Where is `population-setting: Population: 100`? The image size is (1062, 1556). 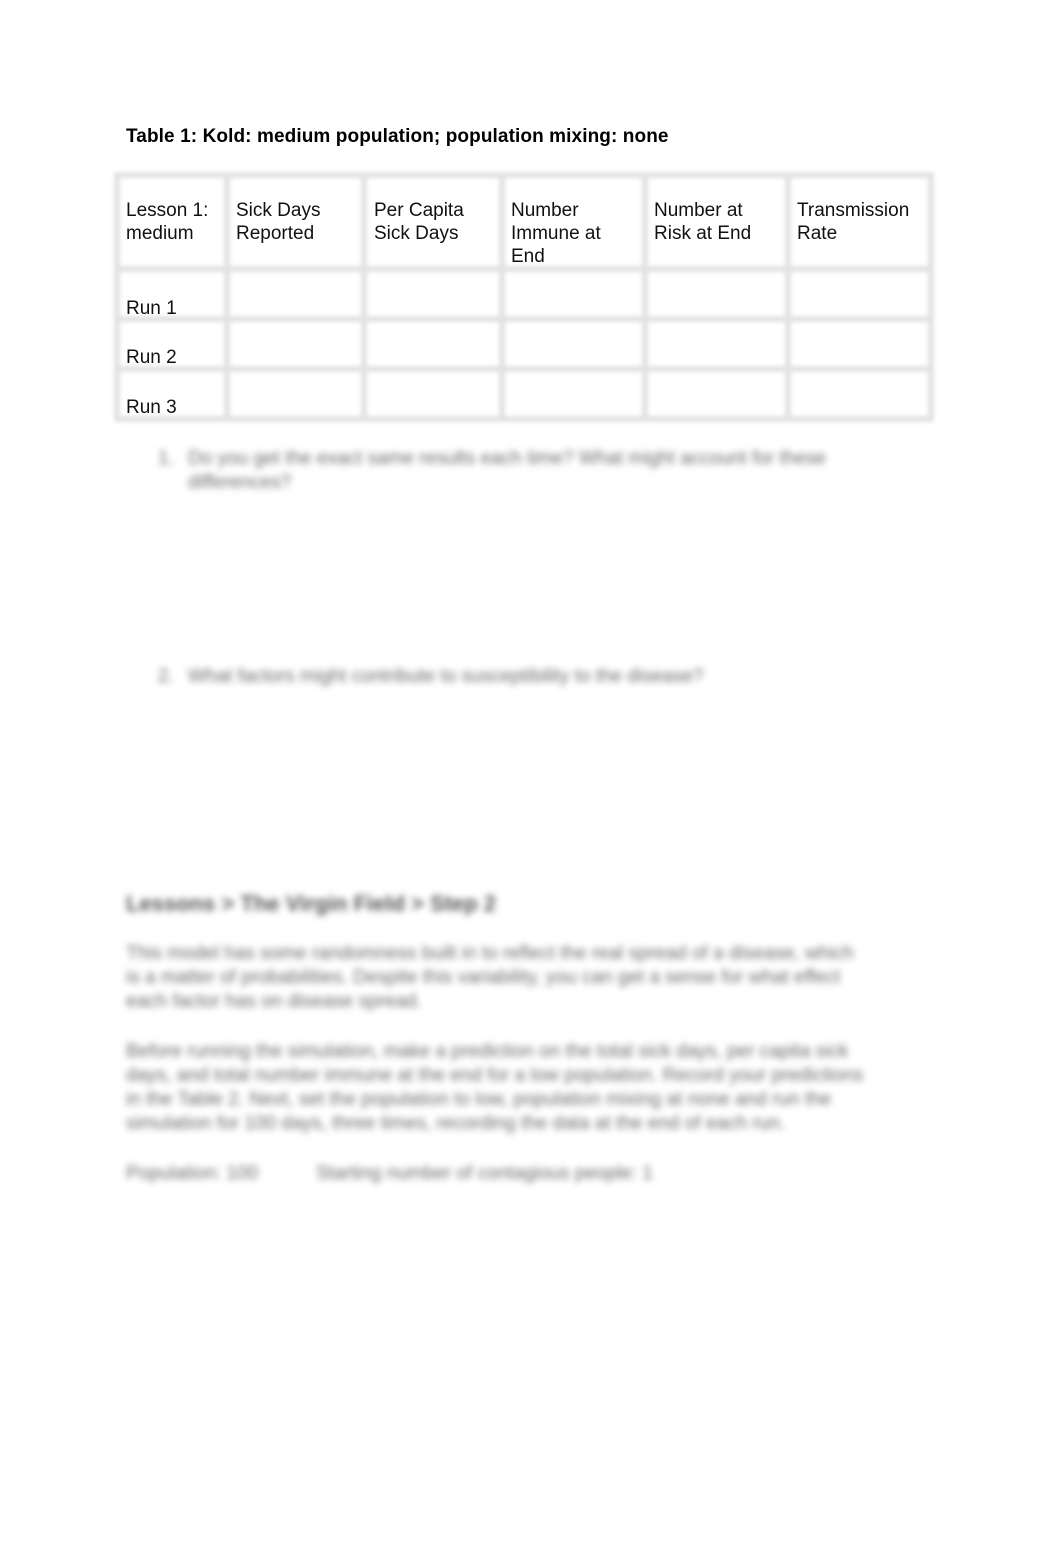 population-setting: Population: 100 is located at coordinates (192, 1173).